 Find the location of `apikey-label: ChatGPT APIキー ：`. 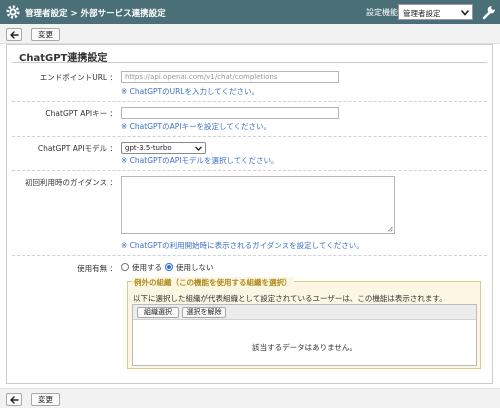

apikey-label: ChatGPT APIキー ： is located at coordinates (81, 113).